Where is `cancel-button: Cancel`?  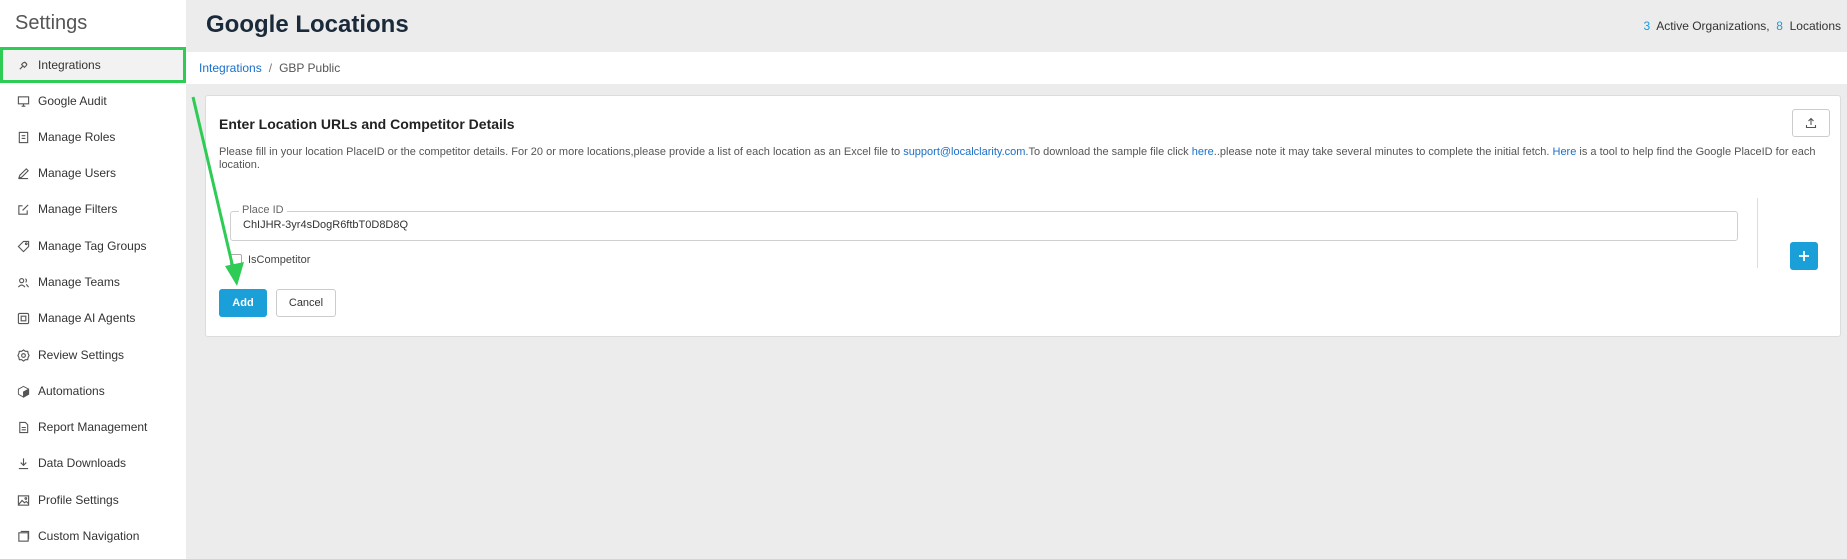
cancel-button: Cancel is located at coordinates (306, 303).